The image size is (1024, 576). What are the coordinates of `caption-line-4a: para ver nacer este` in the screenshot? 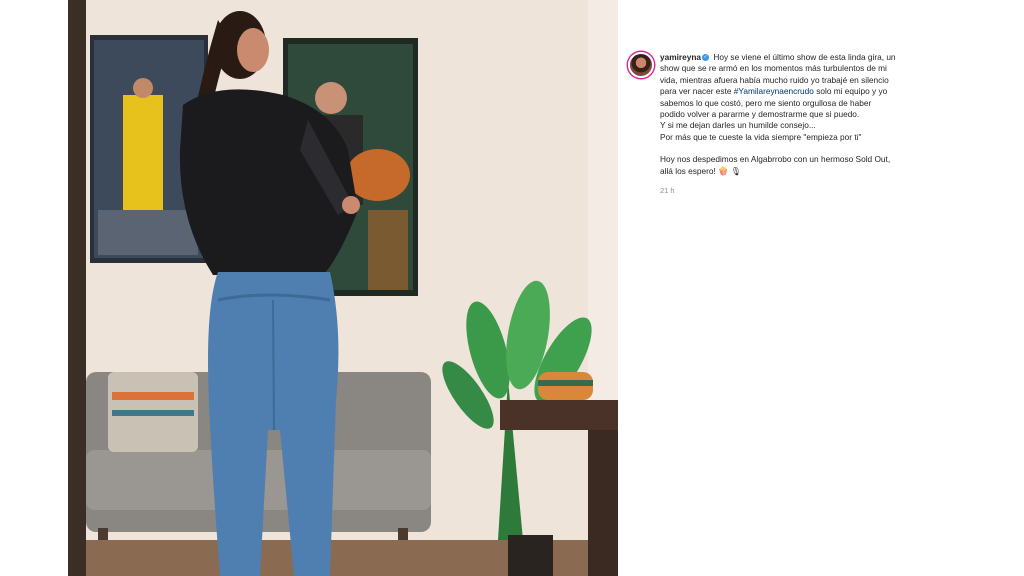 It's located at (697, 91).